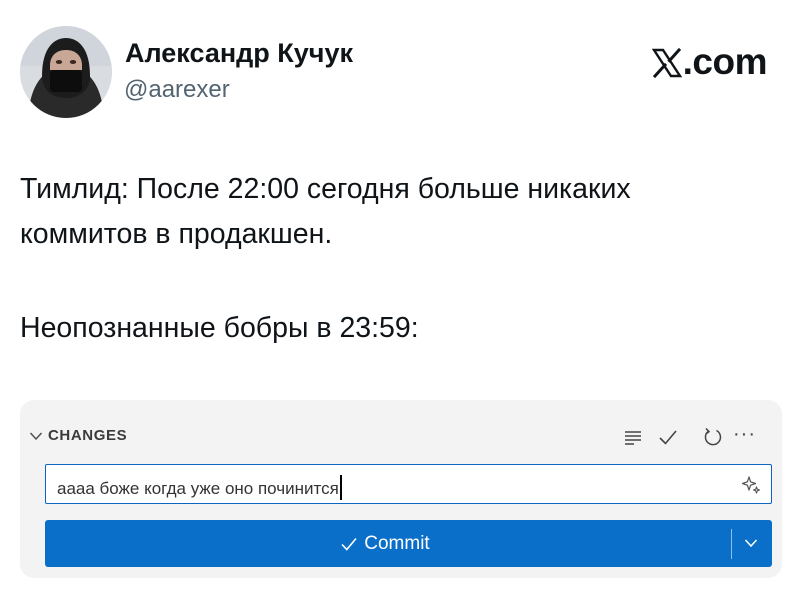 The width and height of the screenshot is (800, 590). Describe the element at coordinates (176, 234) in the screenshot. I see `tweet-text-line: коммитов в продакшен.` at that location.